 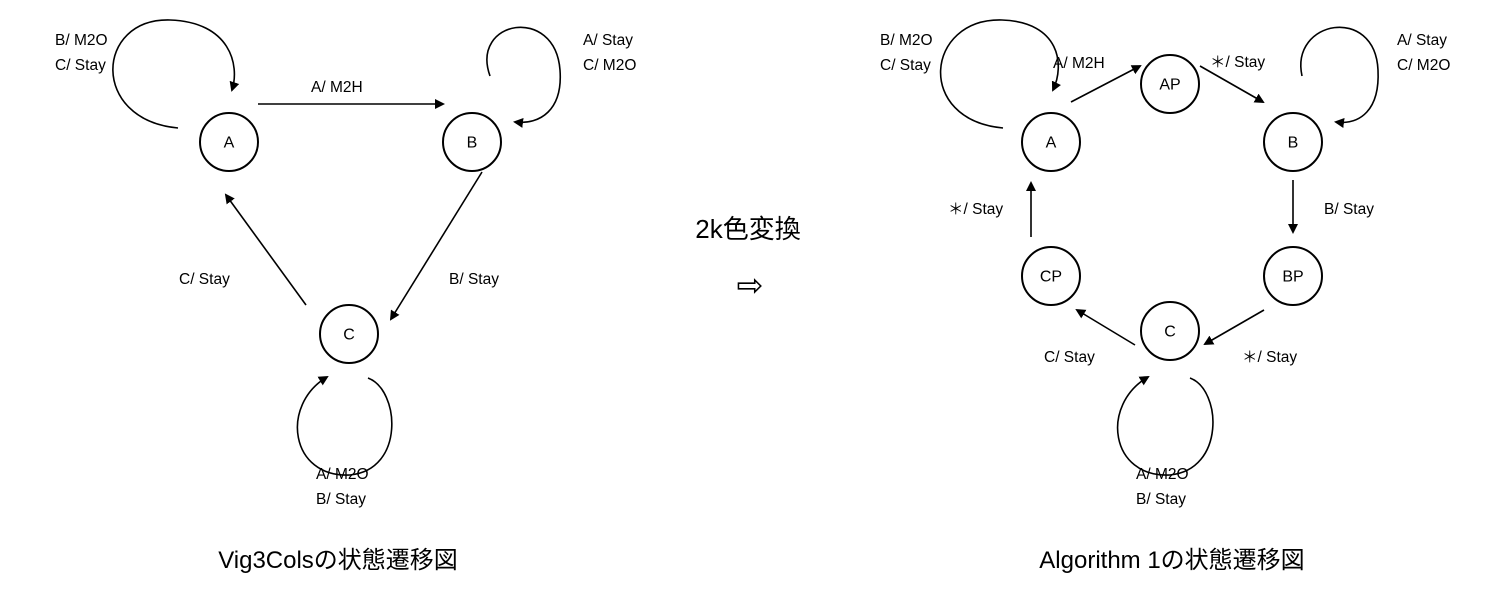 I want to click on right-node-a: A, so click(x=1051, y=142).